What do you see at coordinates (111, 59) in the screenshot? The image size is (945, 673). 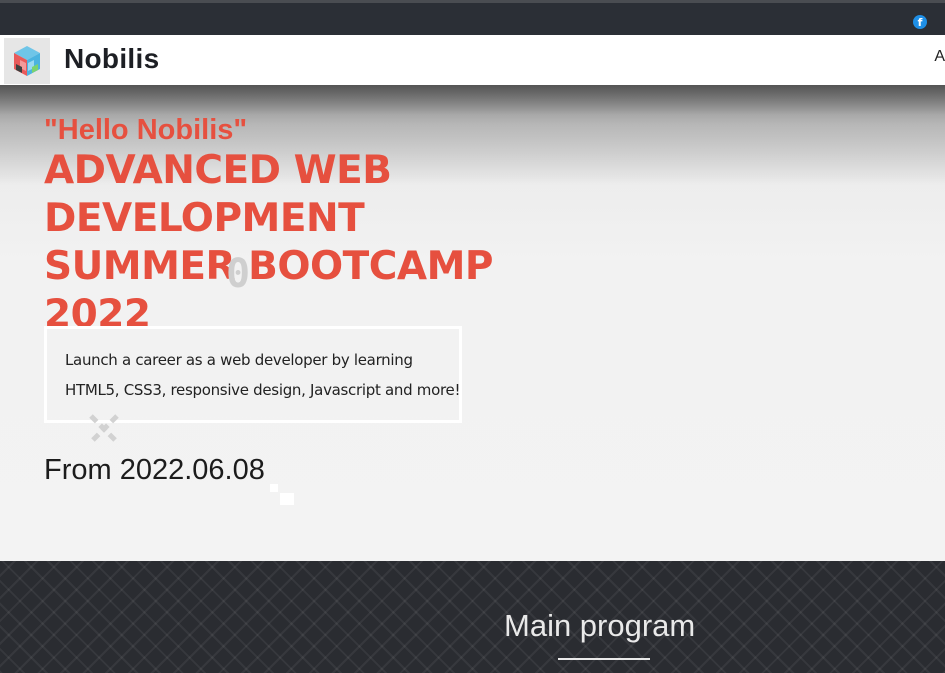 I see `brand-name: Nobilis` at bounding box center [111, 59].